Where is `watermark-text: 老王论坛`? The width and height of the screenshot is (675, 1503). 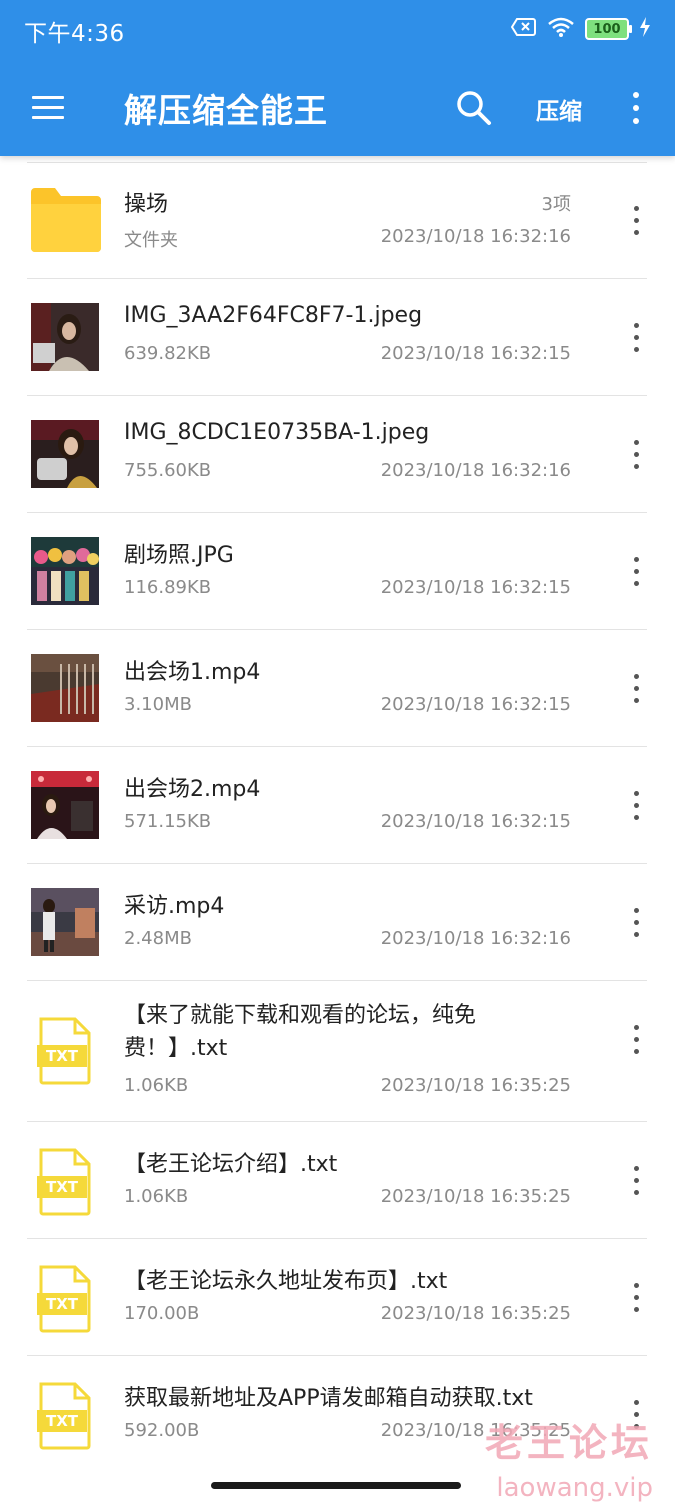
watermark-text: 老王论坛 is located at coordinates (568, 1443).